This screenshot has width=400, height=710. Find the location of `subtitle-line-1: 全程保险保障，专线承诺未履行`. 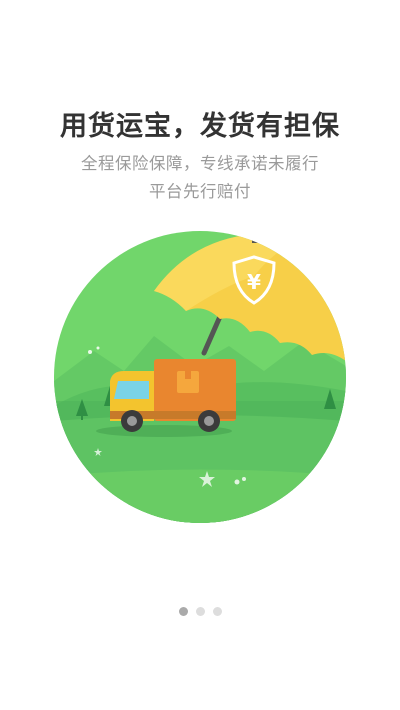

subtitle-line-1: 全程保险保障，专线承诺未履行 is located at coordinates (200, 163).